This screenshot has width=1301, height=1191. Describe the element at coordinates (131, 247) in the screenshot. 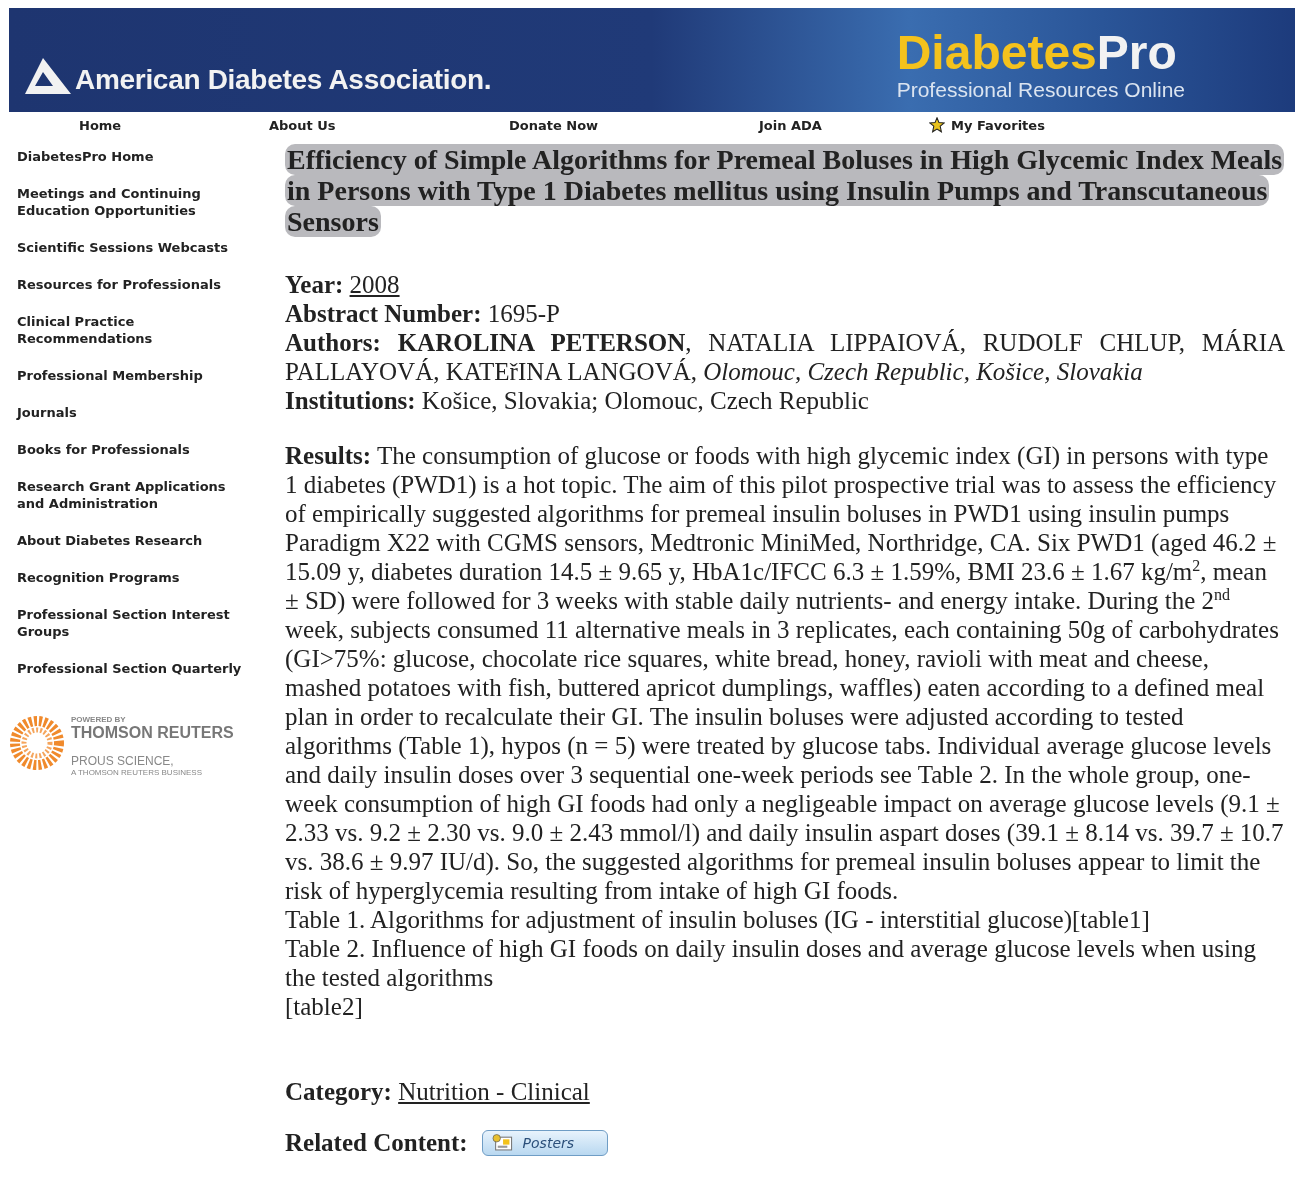

I see `sidebar-link: Scientific Sessions Webcasts` at that location.